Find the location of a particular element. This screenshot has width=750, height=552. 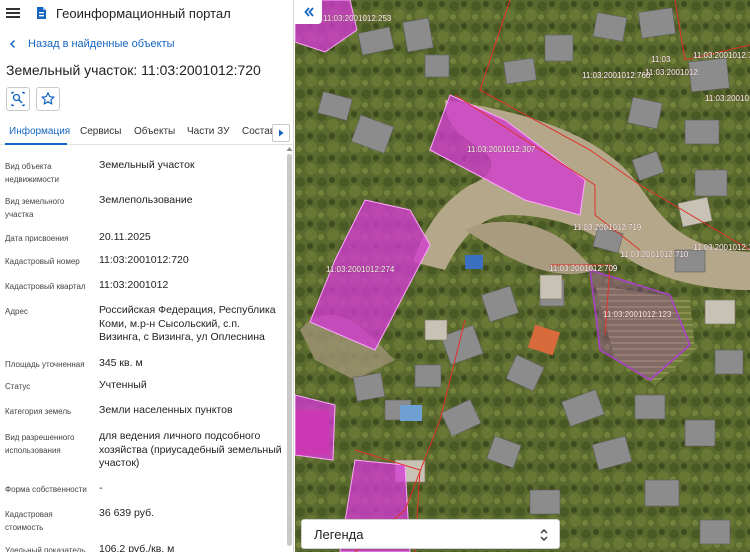

property-value: - is located at coordinates (101, 488).